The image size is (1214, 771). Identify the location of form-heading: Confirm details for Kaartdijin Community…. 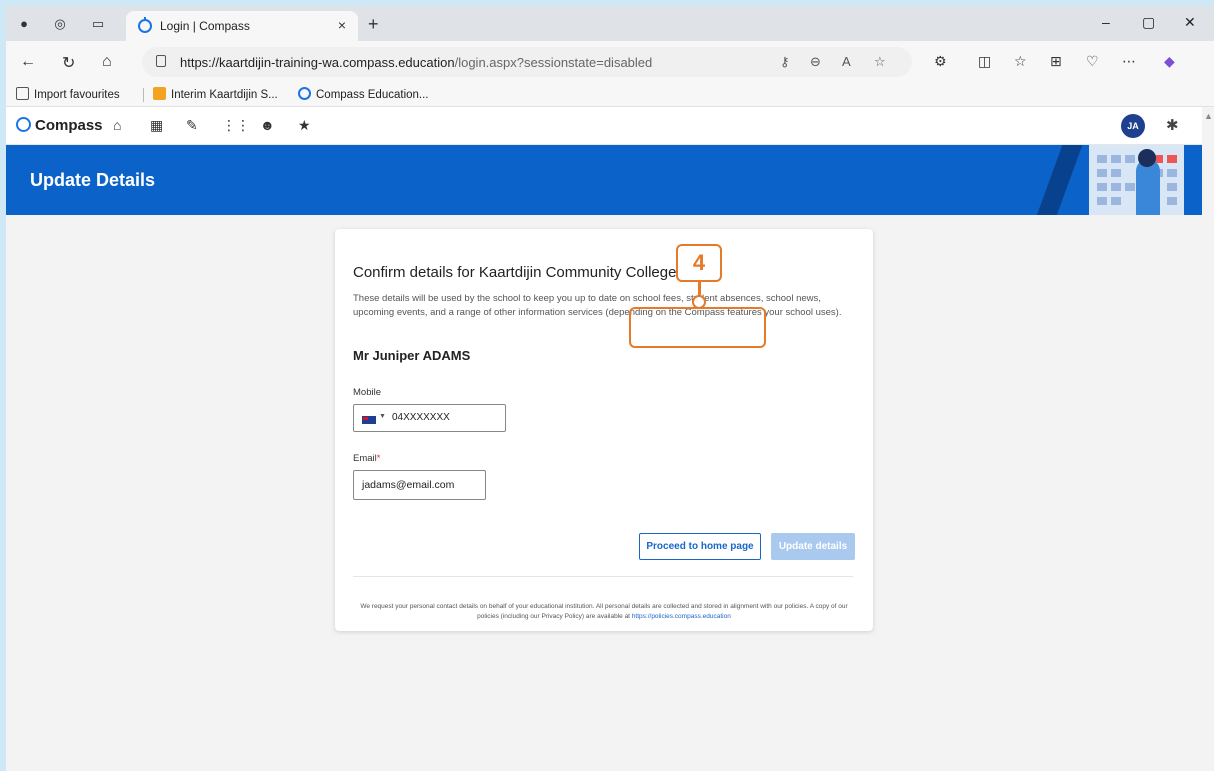
(515, 272).